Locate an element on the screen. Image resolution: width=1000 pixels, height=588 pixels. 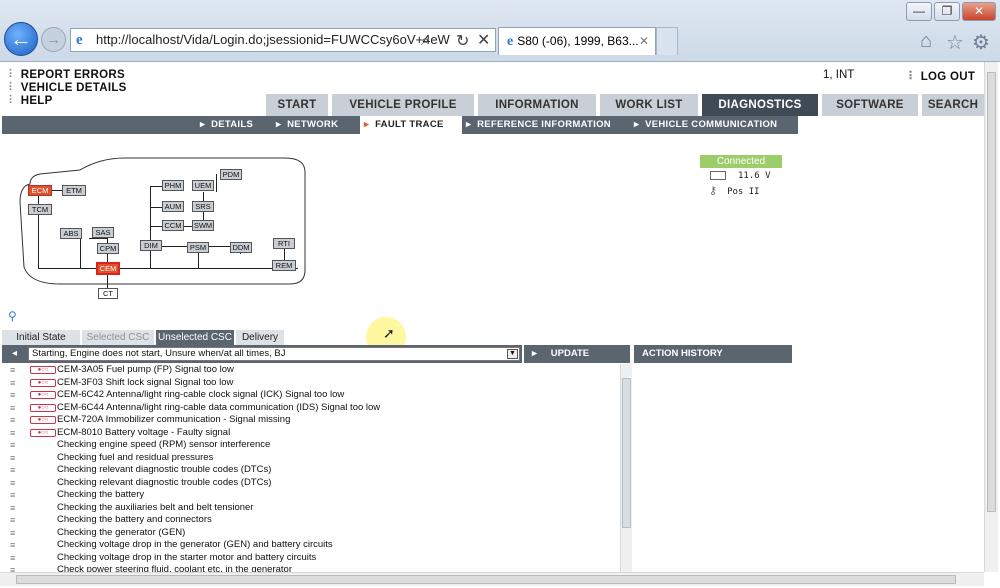
tab-selected-csc: Selected CSC is located at coordinates (118, 337).